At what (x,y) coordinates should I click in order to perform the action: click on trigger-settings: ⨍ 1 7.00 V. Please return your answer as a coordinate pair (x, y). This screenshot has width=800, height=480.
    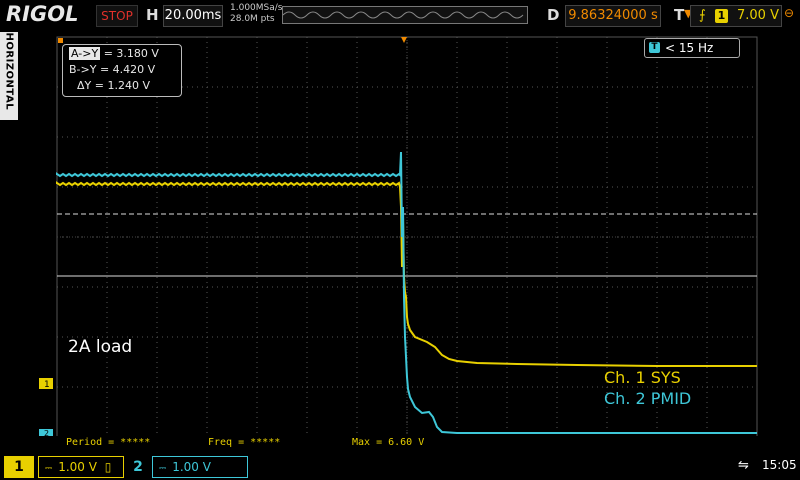
    Looking at the image, I should click on (736, 16).